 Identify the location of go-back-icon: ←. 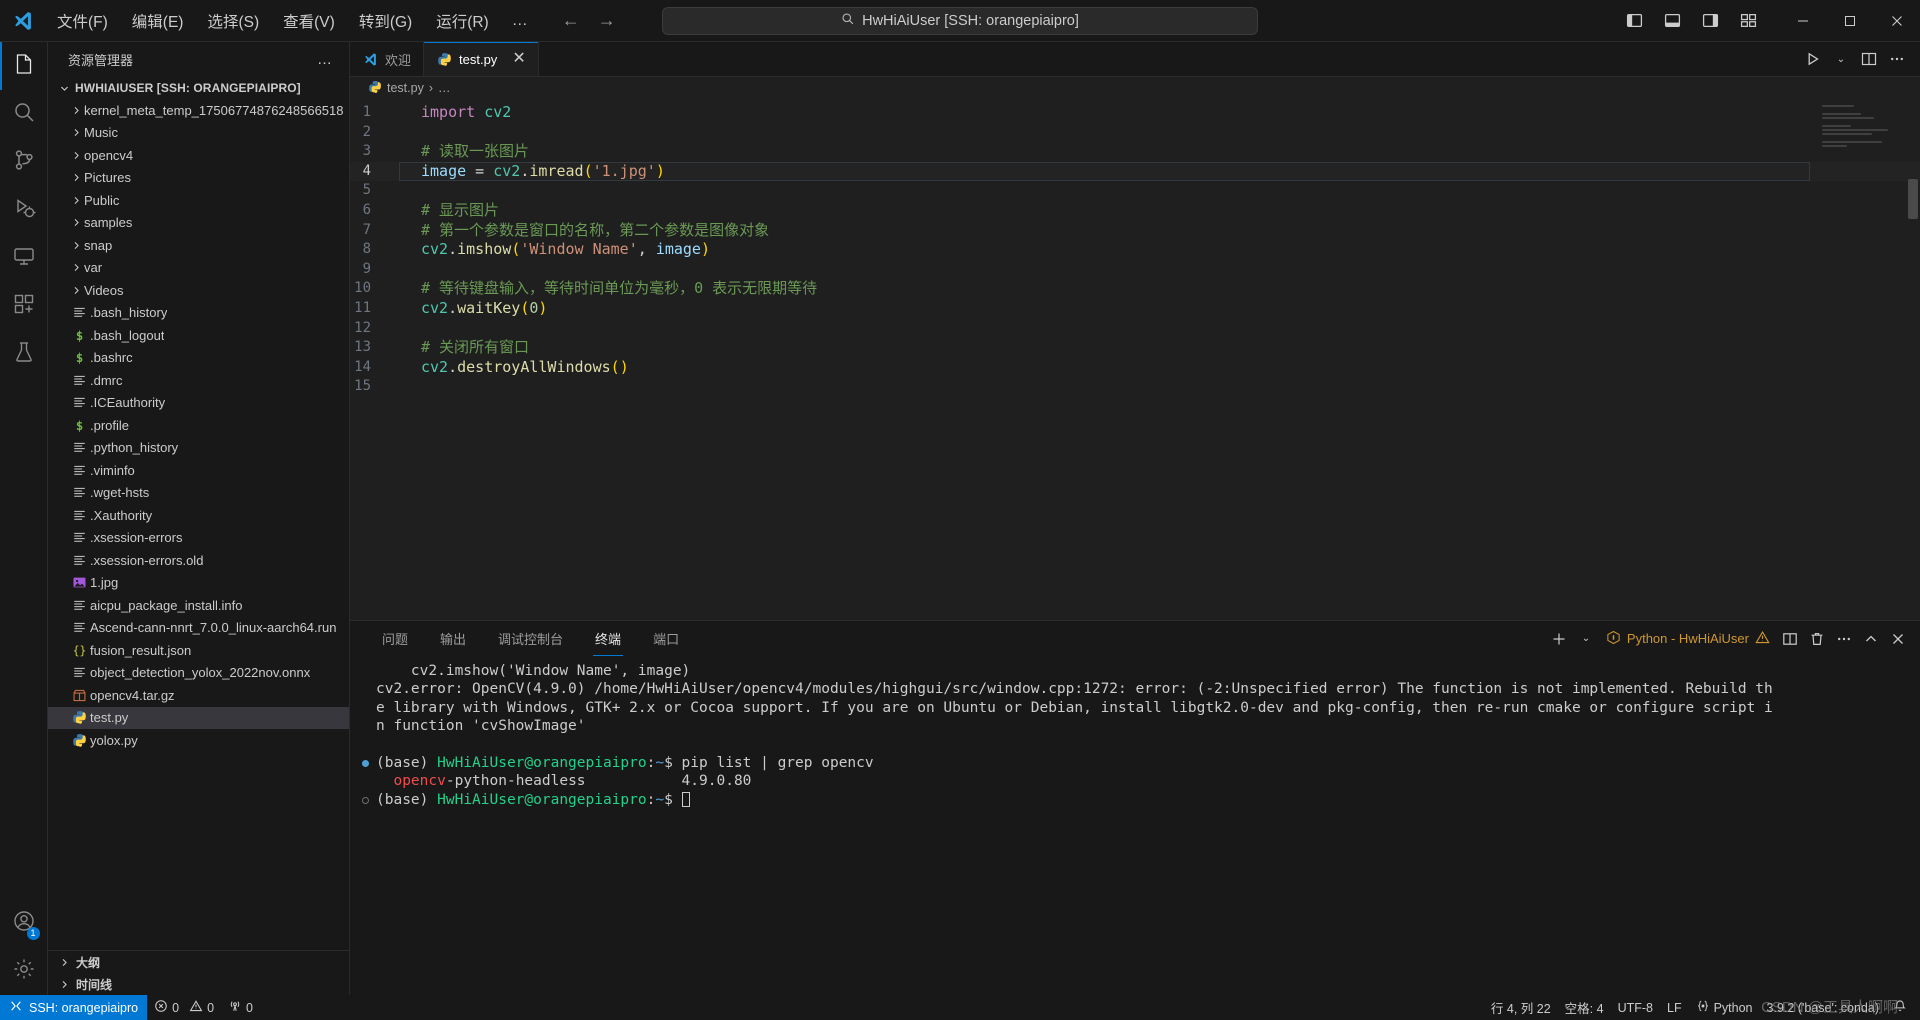
(571, 20).